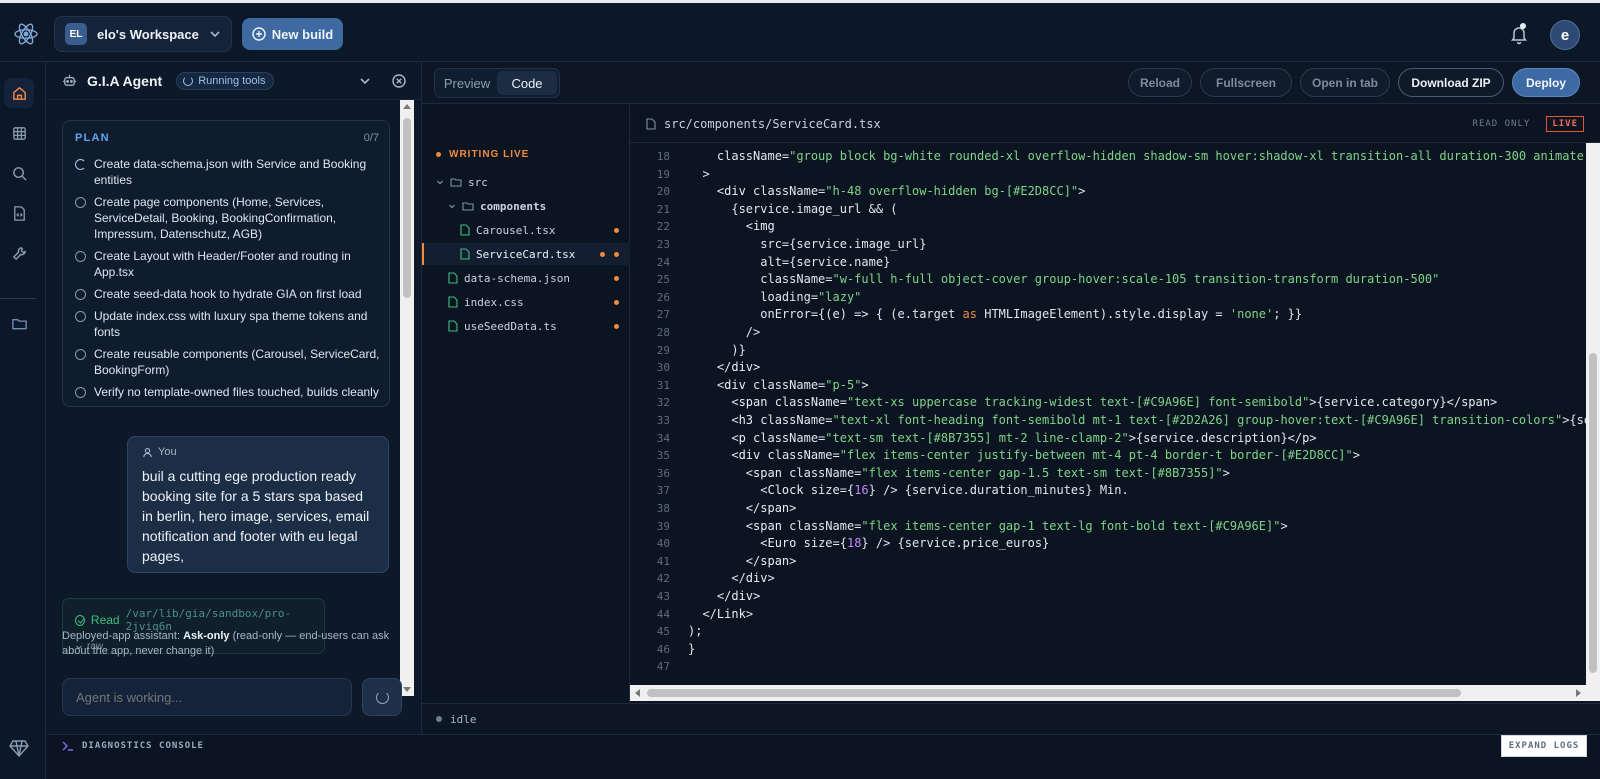 The width and height of the screenshot is (1600, 779). Describe the element at coordinates (407, 689) in the screenshot. I see `scroll-down-arrow` at that location.